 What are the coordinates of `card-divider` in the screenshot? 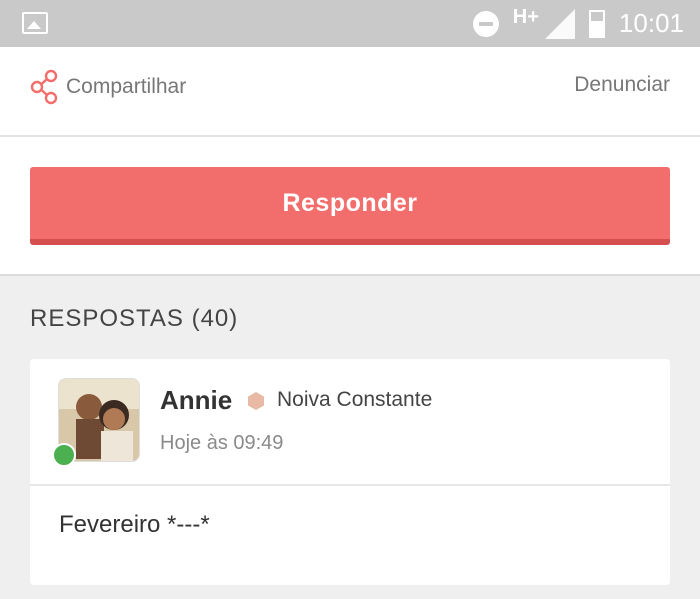 It's located at (350, 485).